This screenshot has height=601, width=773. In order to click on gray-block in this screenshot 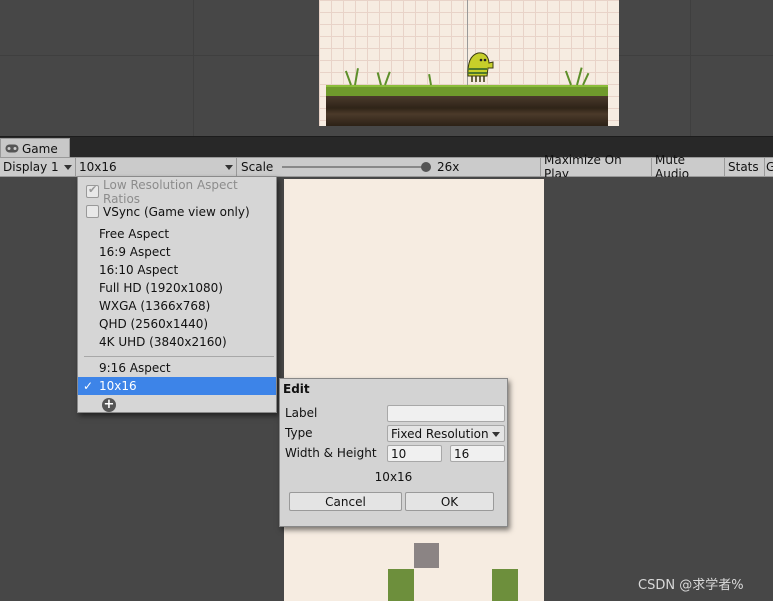, I will do `click(426, 555)`.